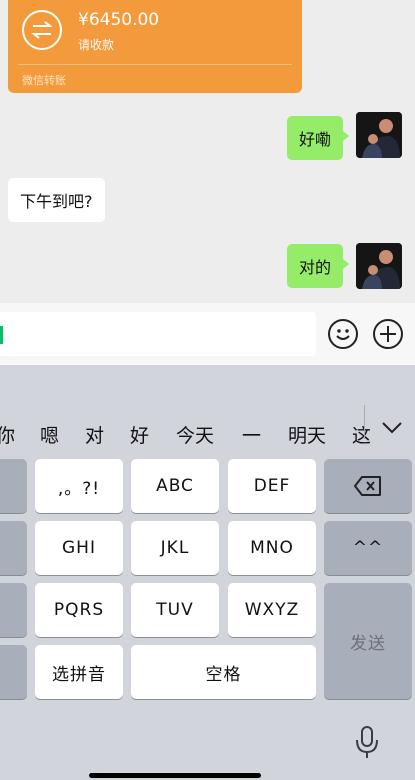  What do you see at coordinates (1, 335) in the screenshot?
I see `text-cursor` at bounding box center [1, 335].